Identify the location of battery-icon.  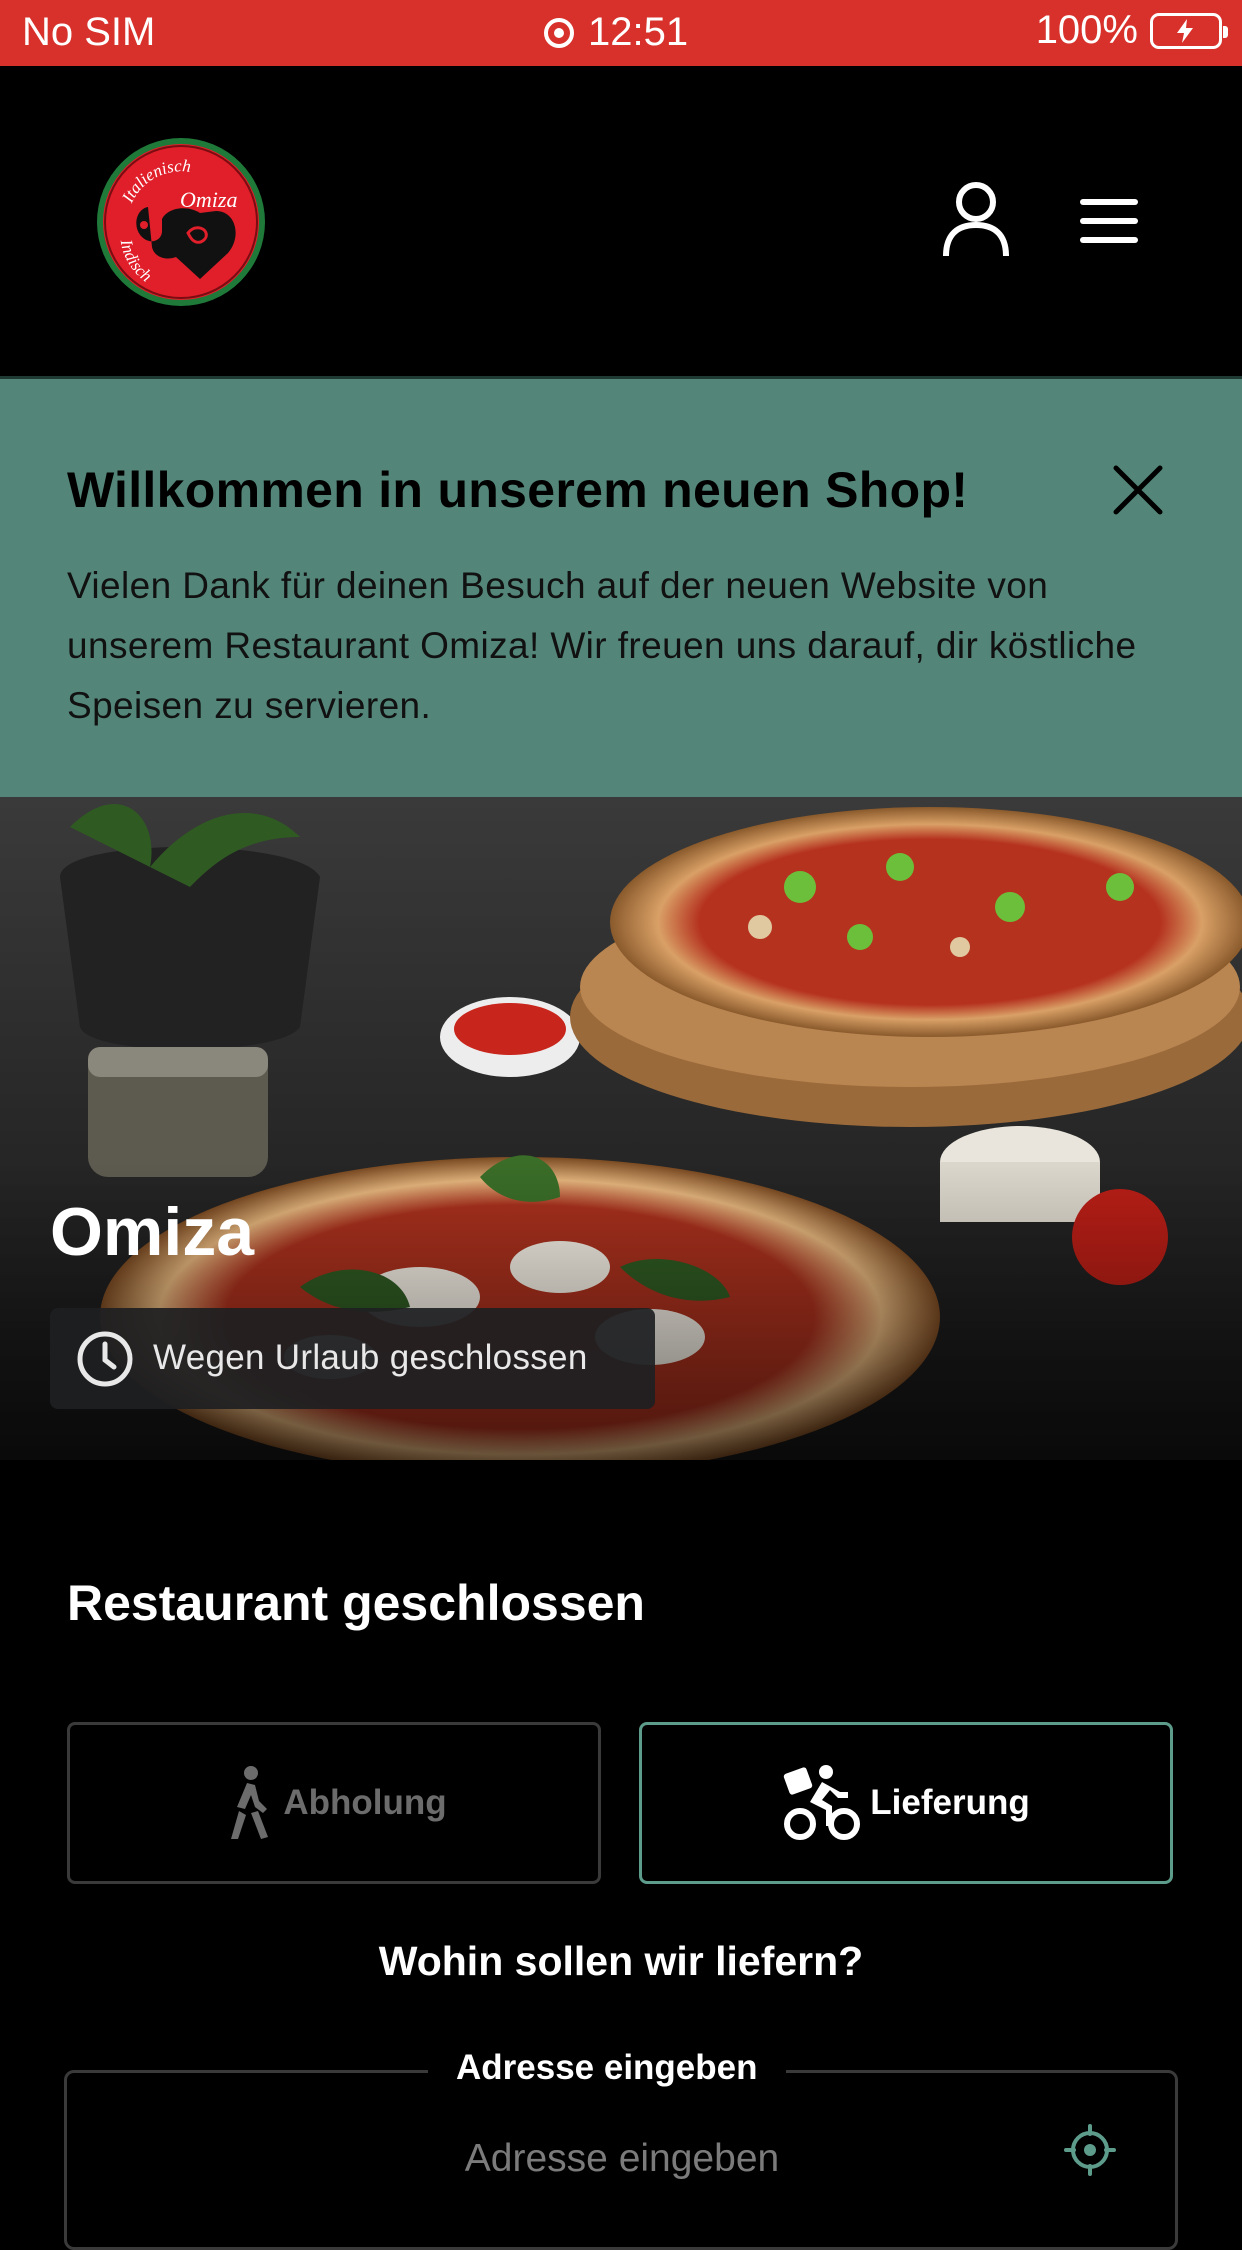
(1189, 30).